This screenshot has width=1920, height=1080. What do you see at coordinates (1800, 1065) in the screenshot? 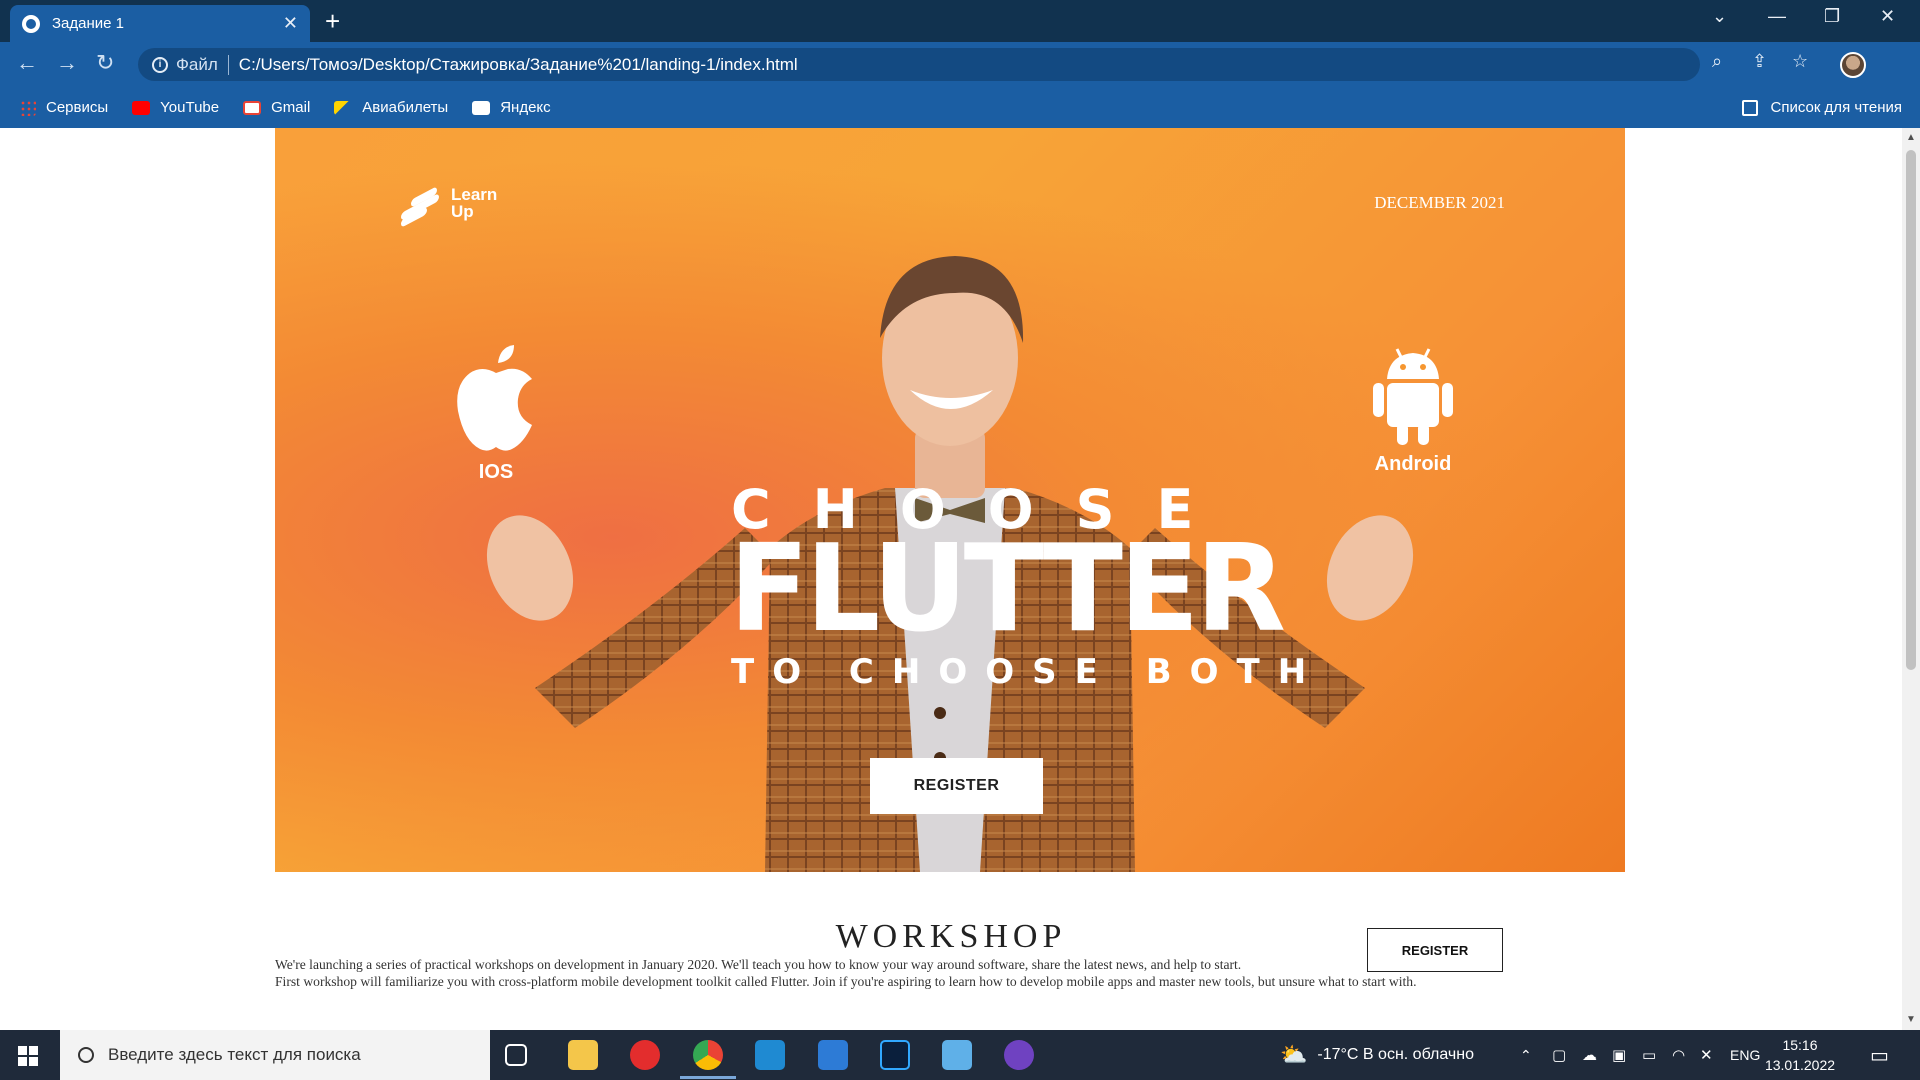
I see `clock-date: 13.01.2022` at bounding box center [1800, 1065].